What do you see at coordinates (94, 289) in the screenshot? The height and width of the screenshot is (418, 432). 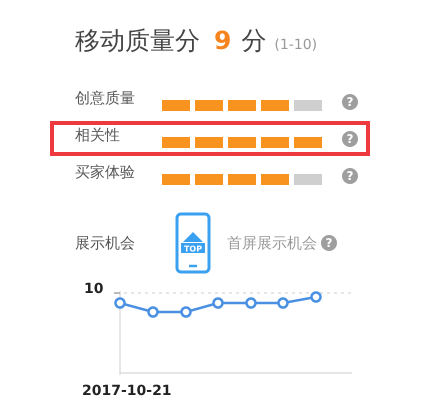 I see `axis-label: 10` at bounding box center [94, 289].